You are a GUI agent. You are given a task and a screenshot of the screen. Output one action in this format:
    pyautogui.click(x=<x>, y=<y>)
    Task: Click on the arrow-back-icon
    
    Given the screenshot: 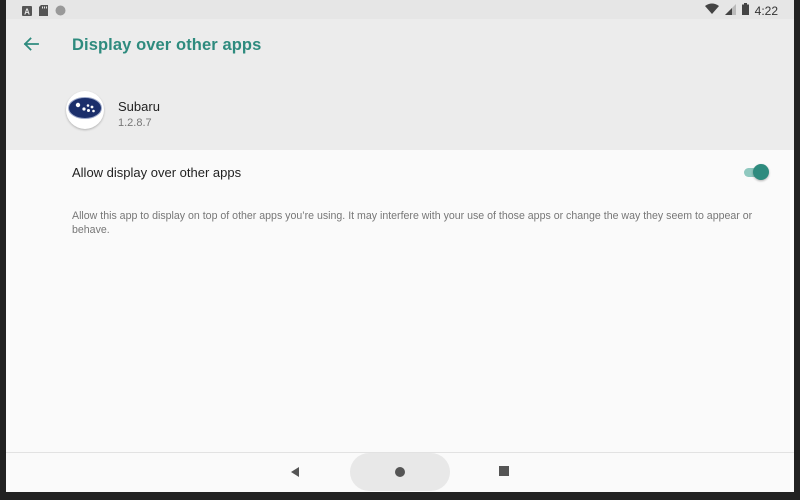 What is the action you would take?
    pyautogui.click(x=31, y=46)
    